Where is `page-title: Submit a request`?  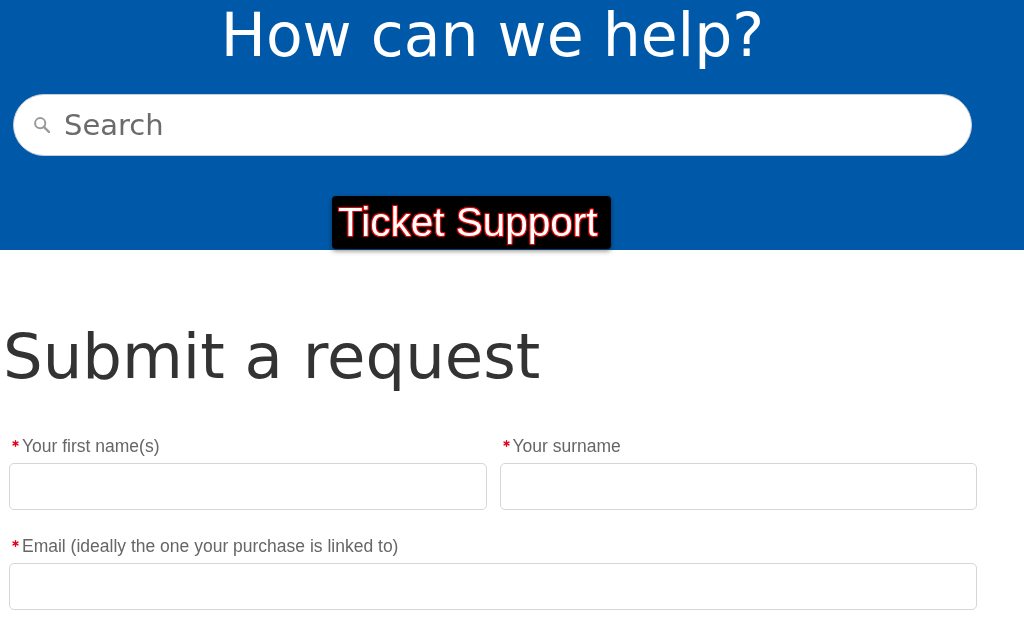
page-title: Submit a request is located at coordinates (272, 357).